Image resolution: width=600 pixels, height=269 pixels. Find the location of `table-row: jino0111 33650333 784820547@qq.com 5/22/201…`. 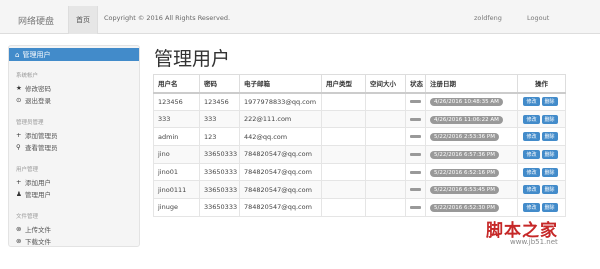

table-row: jino0111 33650333 784820547@qq.com 5/22/201… is located at coordinates (359, 190).